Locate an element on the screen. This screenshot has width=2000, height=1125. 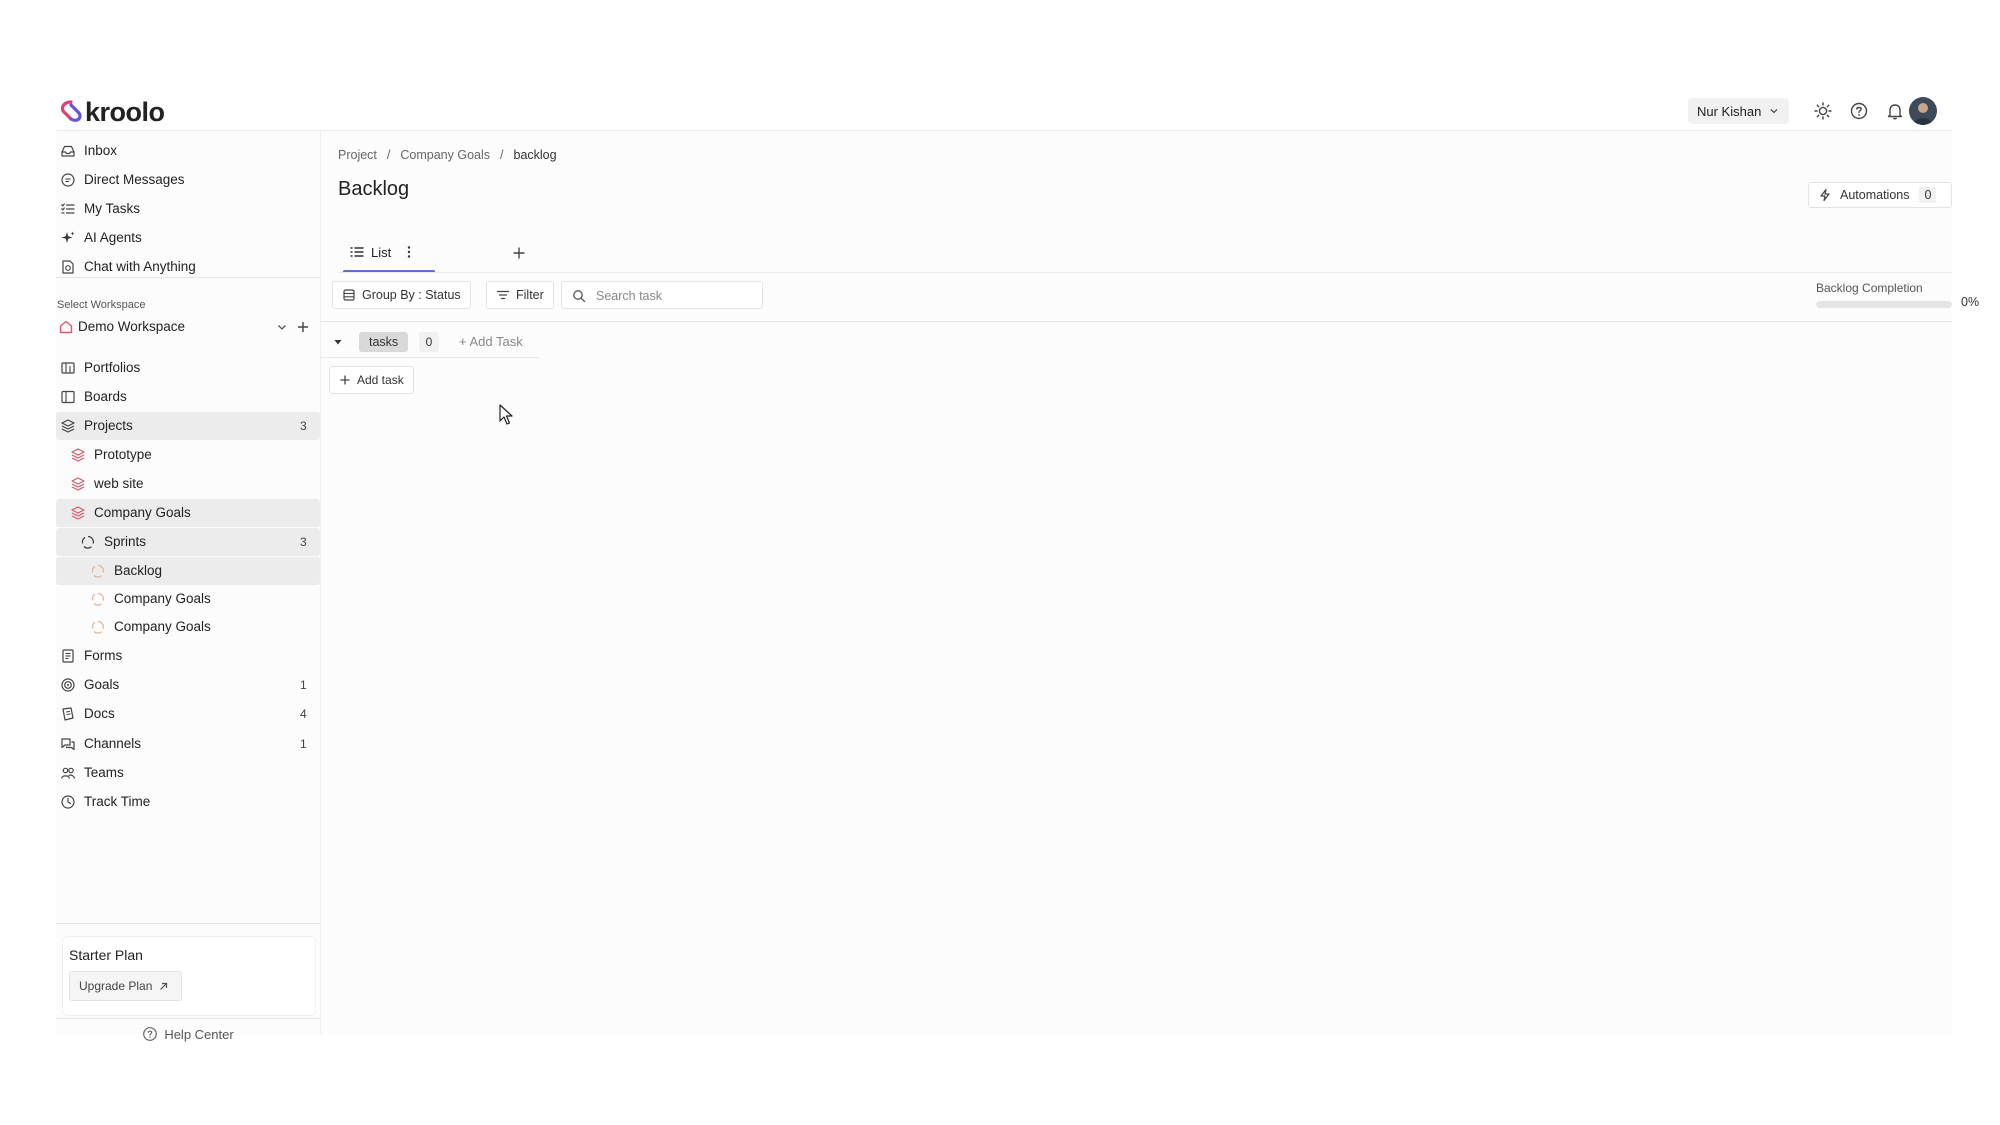
message-icon is located at coordinates (68, 180).